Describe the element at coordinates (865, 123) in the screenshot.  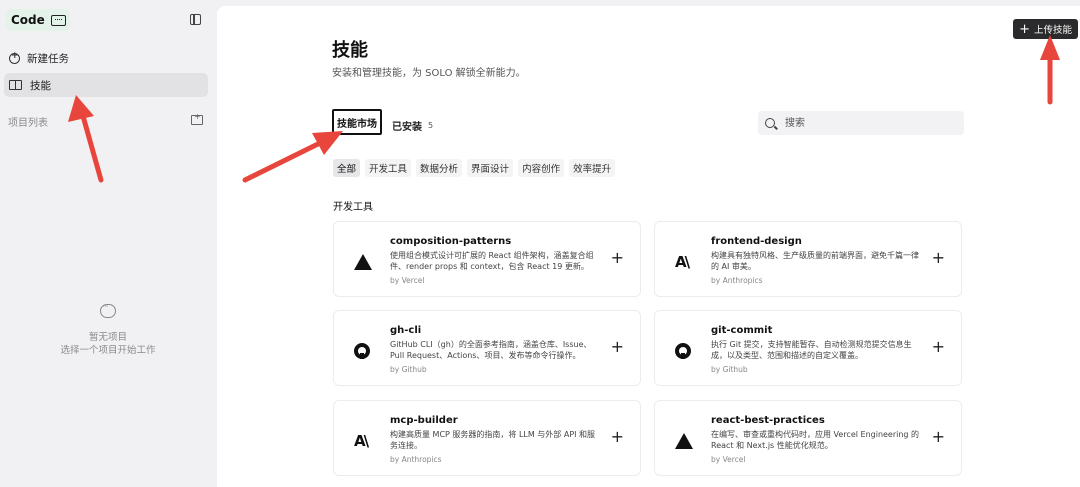
I see `search-input` at that location.